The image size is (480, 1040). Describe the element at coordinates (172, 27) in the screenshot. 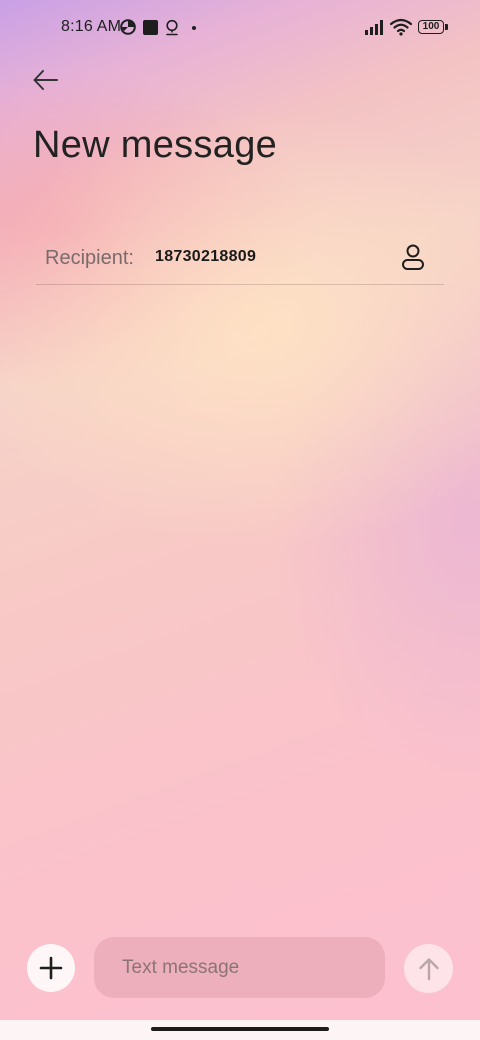

I see `location-pin-icon` at that location.